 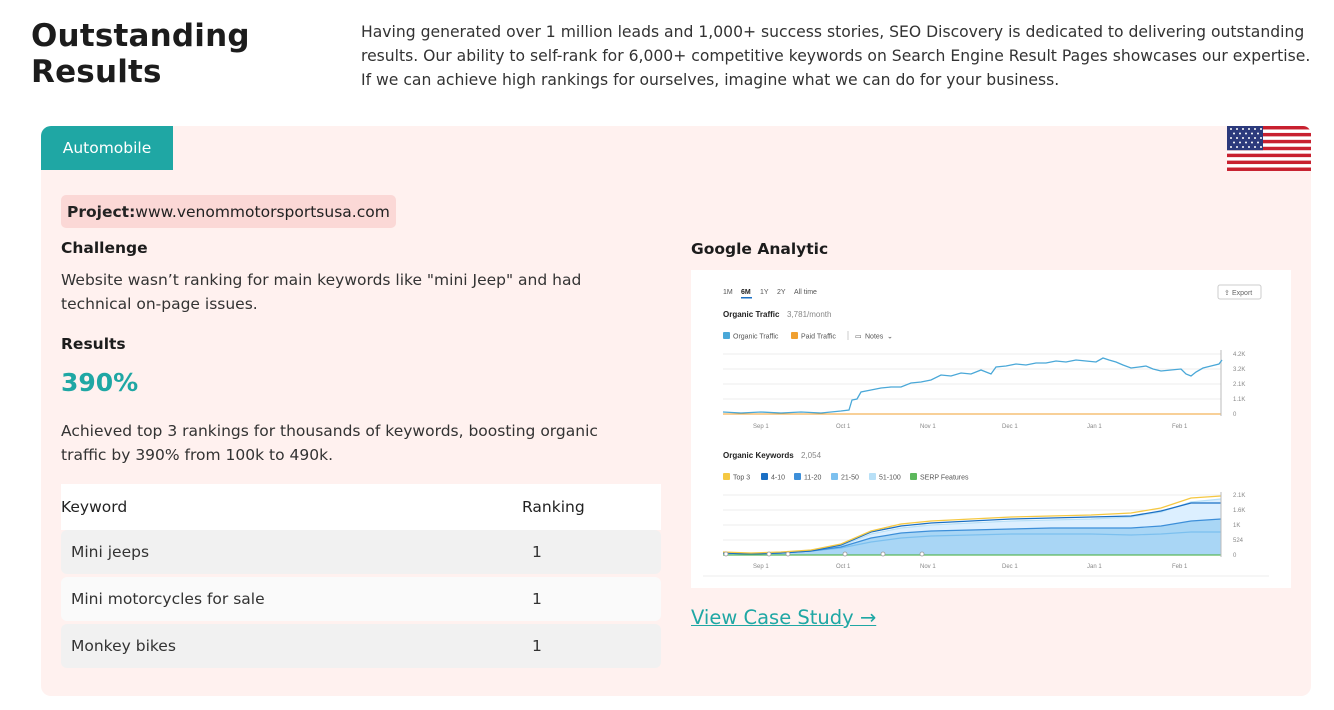 I want to click on traffic-xtick: Feb 1, so click(x=1180, y=427).